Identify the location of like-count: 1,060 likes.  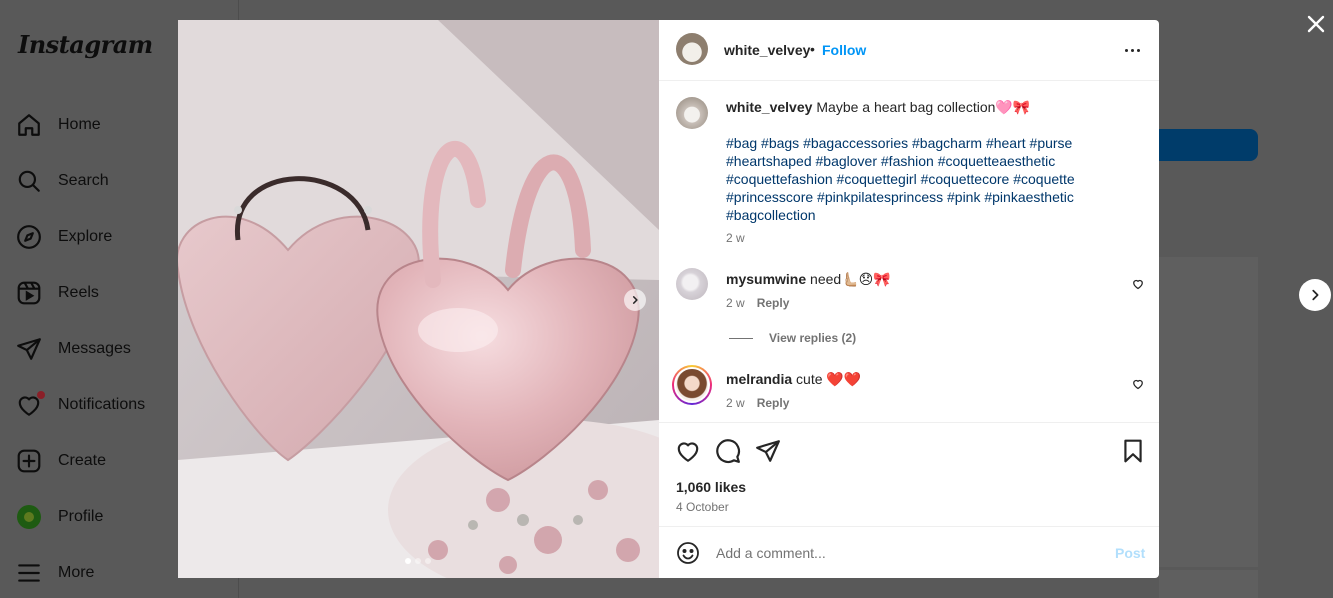
(711, 487).